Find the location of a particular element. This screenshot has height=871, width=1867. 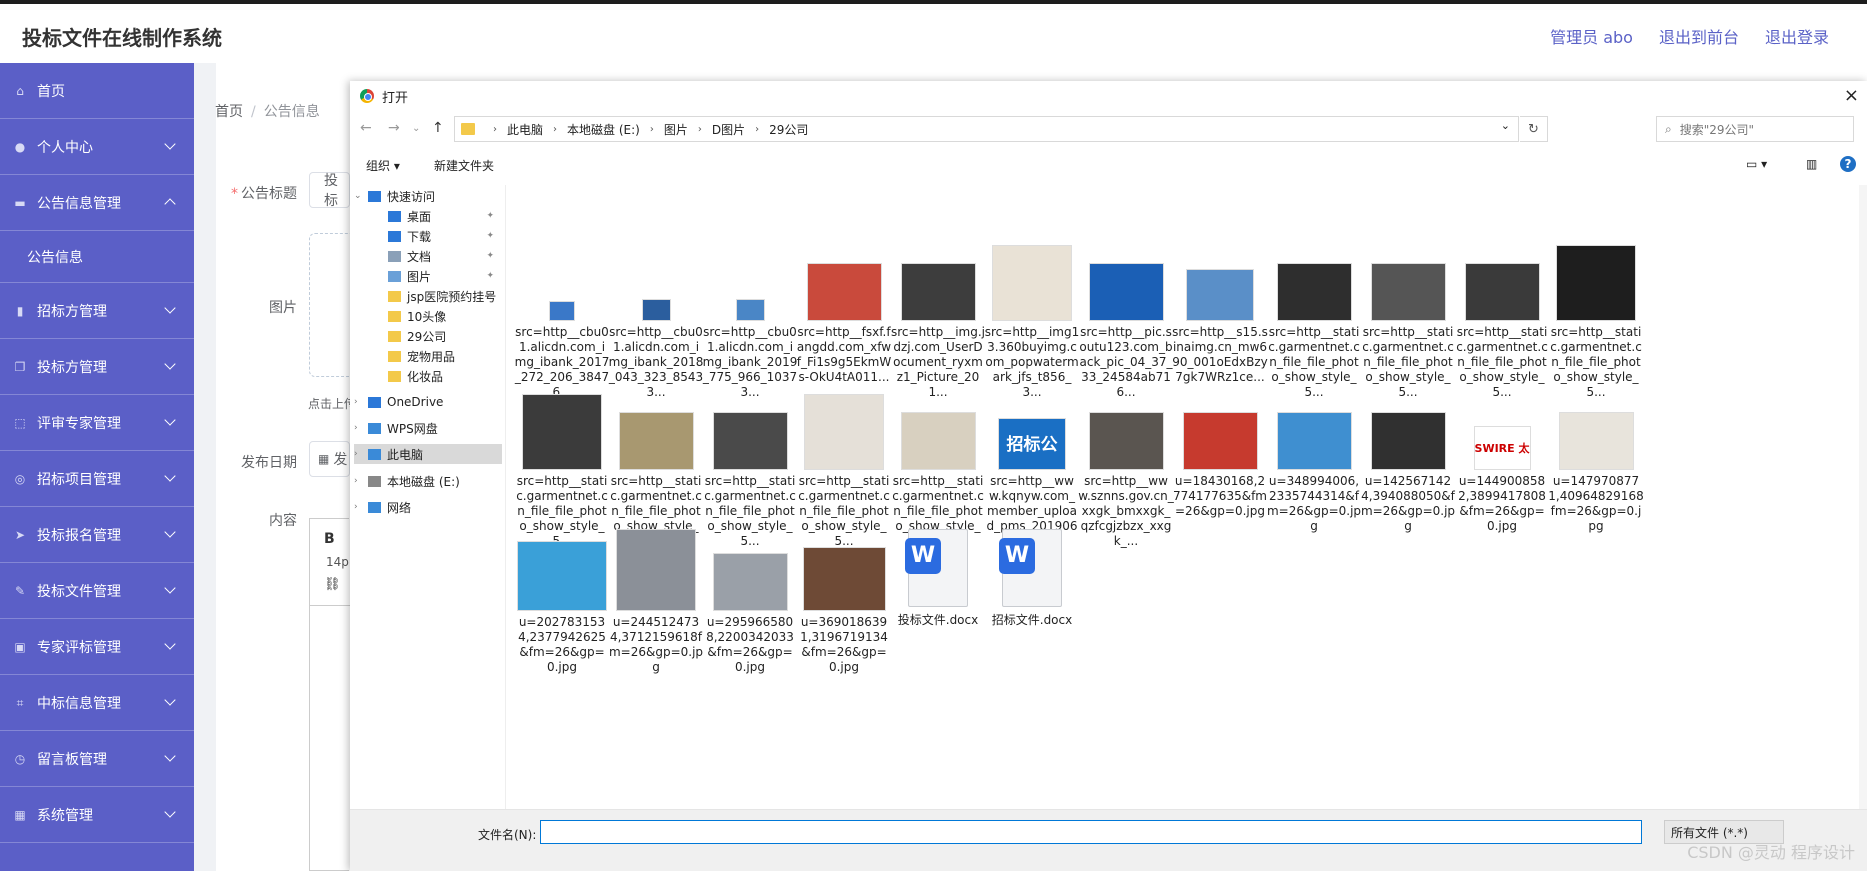

tree-item: › 本地磁盘 (E:) is located at coordinates (428, 481).